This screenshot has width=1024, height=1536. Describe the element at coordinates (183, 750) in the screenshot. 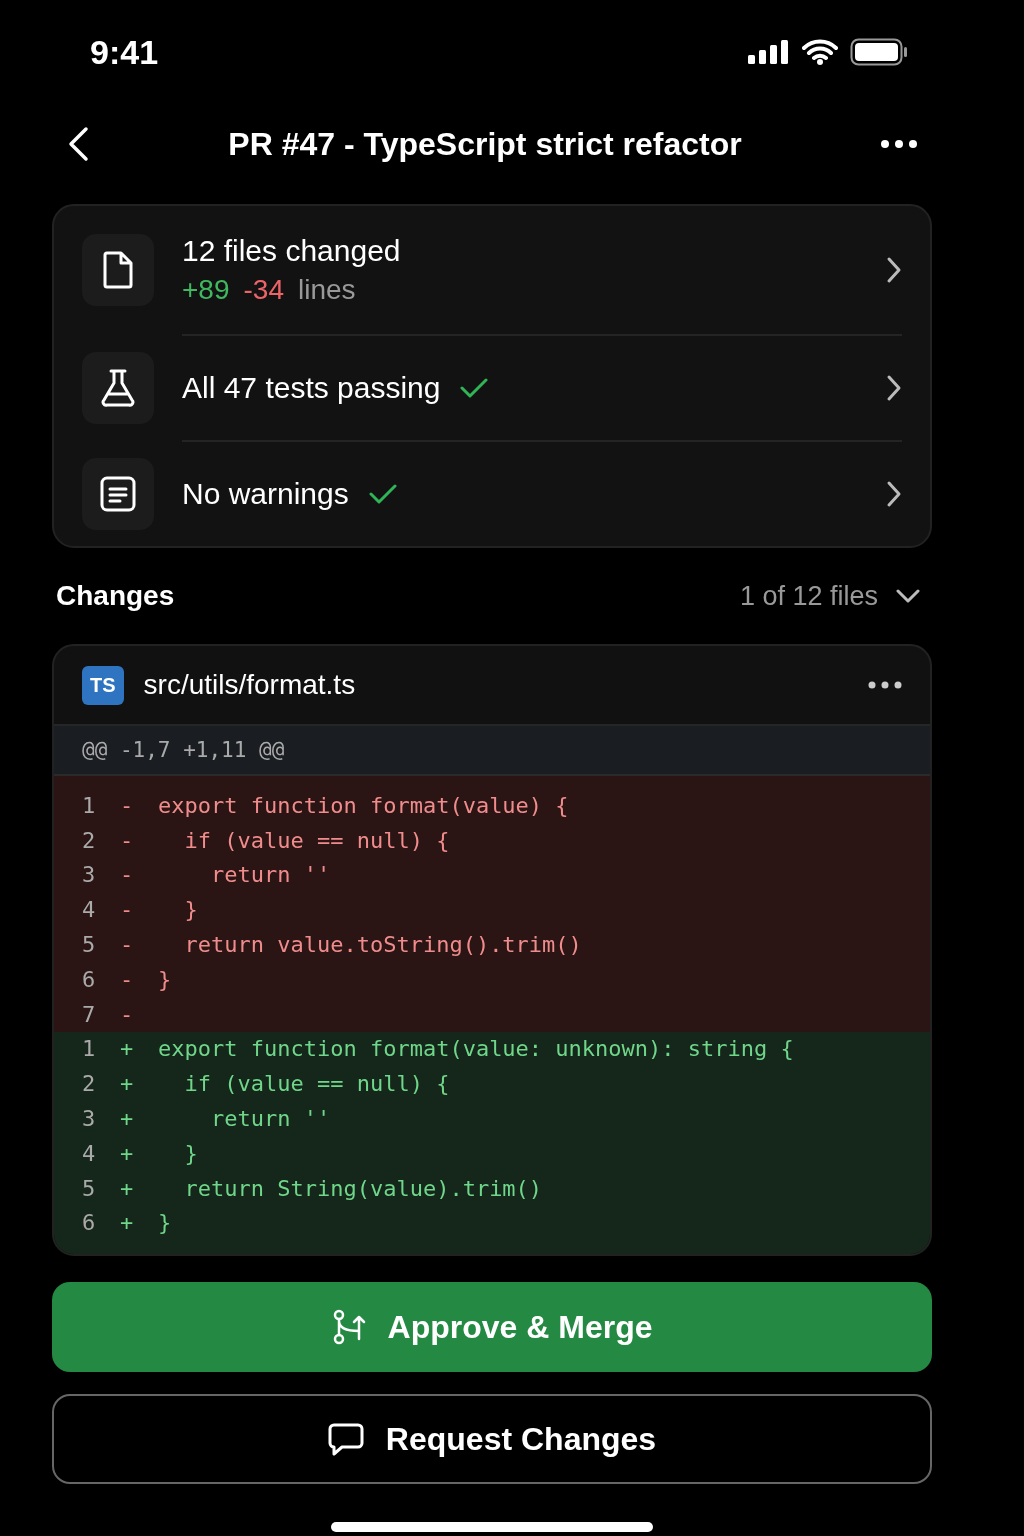

I see `hunk-header: @@ -1,7 +1,11 @@` at that location.